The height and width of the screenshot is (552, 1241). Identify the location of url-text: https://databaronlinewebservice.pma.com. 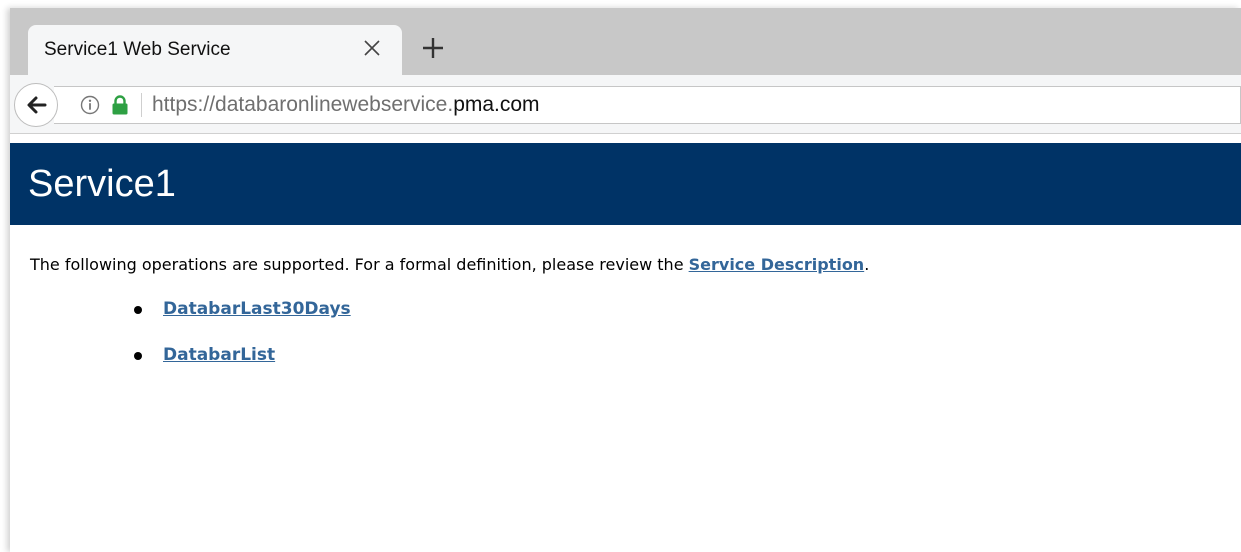
(346, 105).